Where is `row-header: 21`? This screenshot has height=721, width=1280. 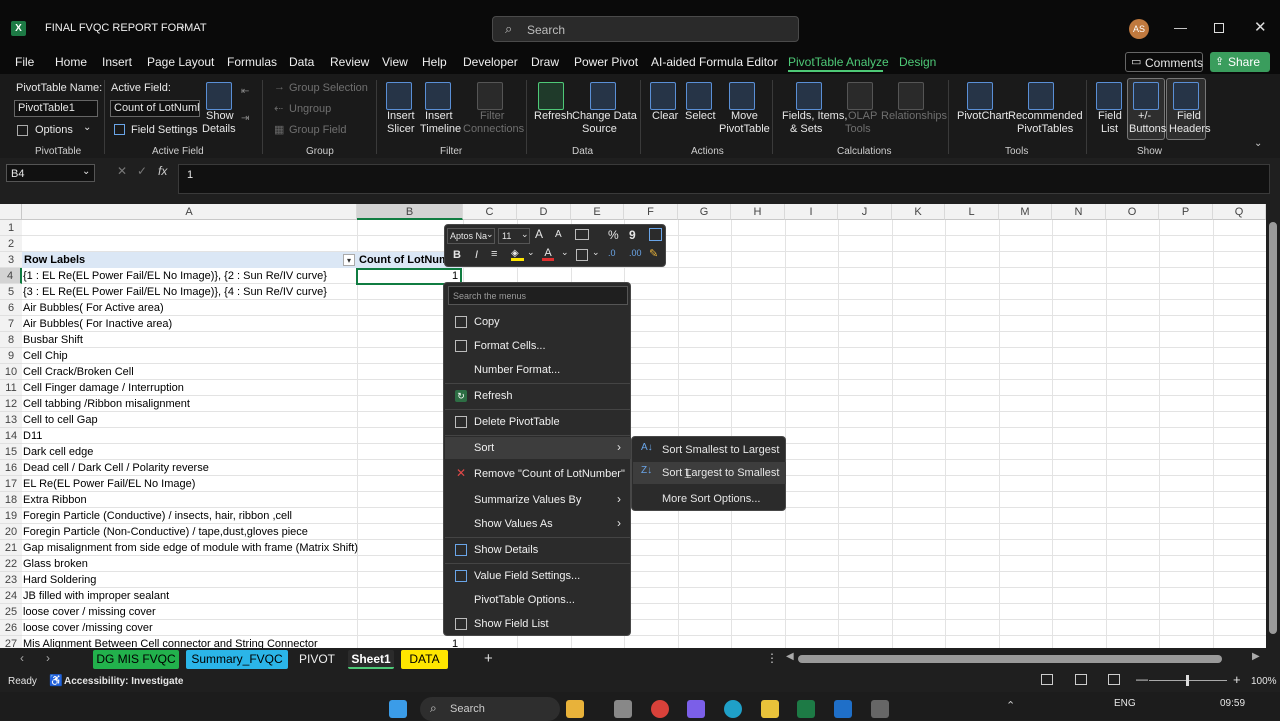
row-header: 21 is located at coordinates (11, 548).